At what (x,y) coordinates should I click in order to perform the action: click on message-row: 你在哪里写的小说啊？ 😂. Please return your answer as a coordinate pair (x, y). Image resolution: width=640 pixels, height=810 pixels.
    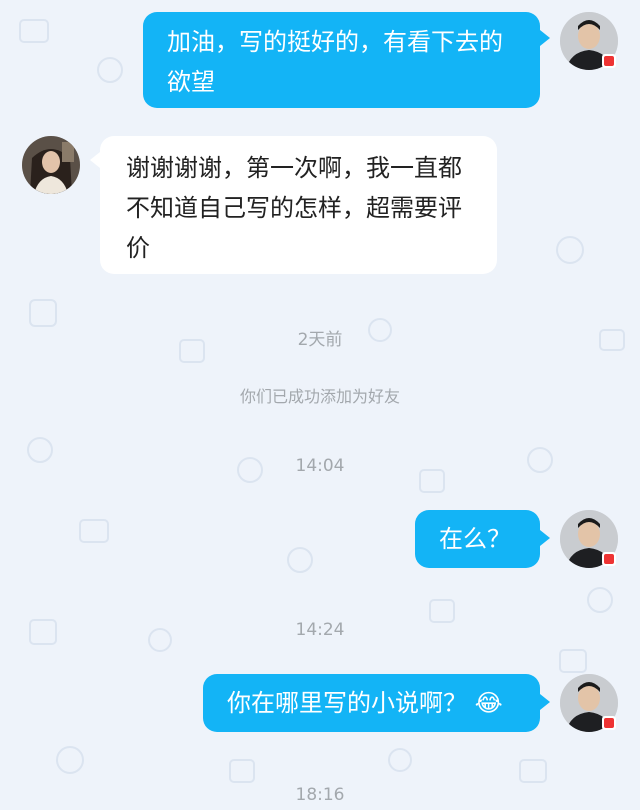
    Looking at the image, I should click on (320, 709).